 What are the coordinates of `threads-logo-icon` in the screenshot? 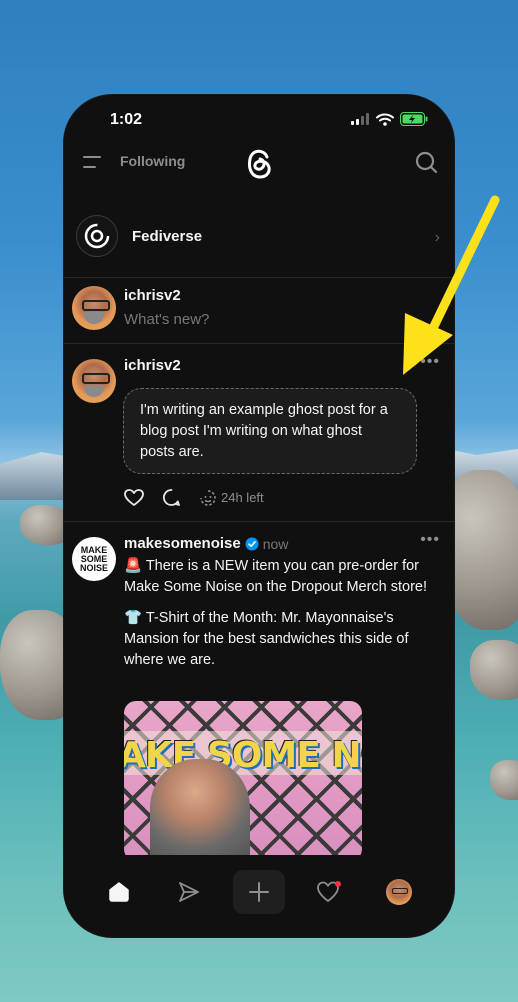 It's located at (259, 163).